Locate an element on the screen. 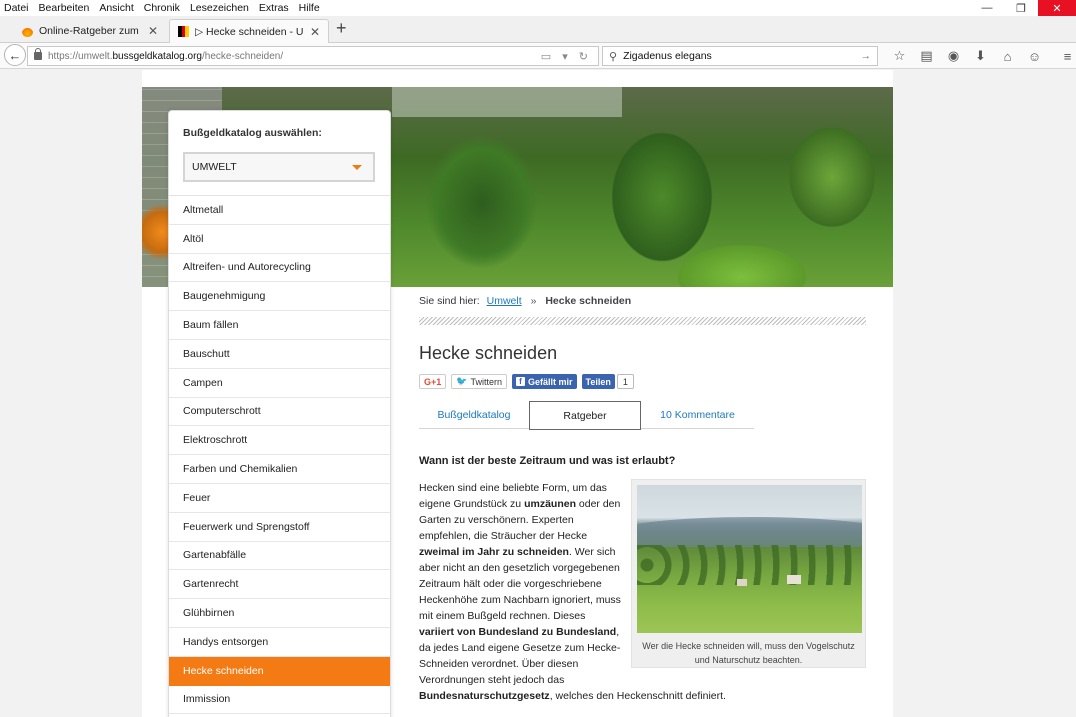 Image resolution: width=1076 pixels, height=717 pixels. share-count-badge: 1 is located at coordinates (625, 381).